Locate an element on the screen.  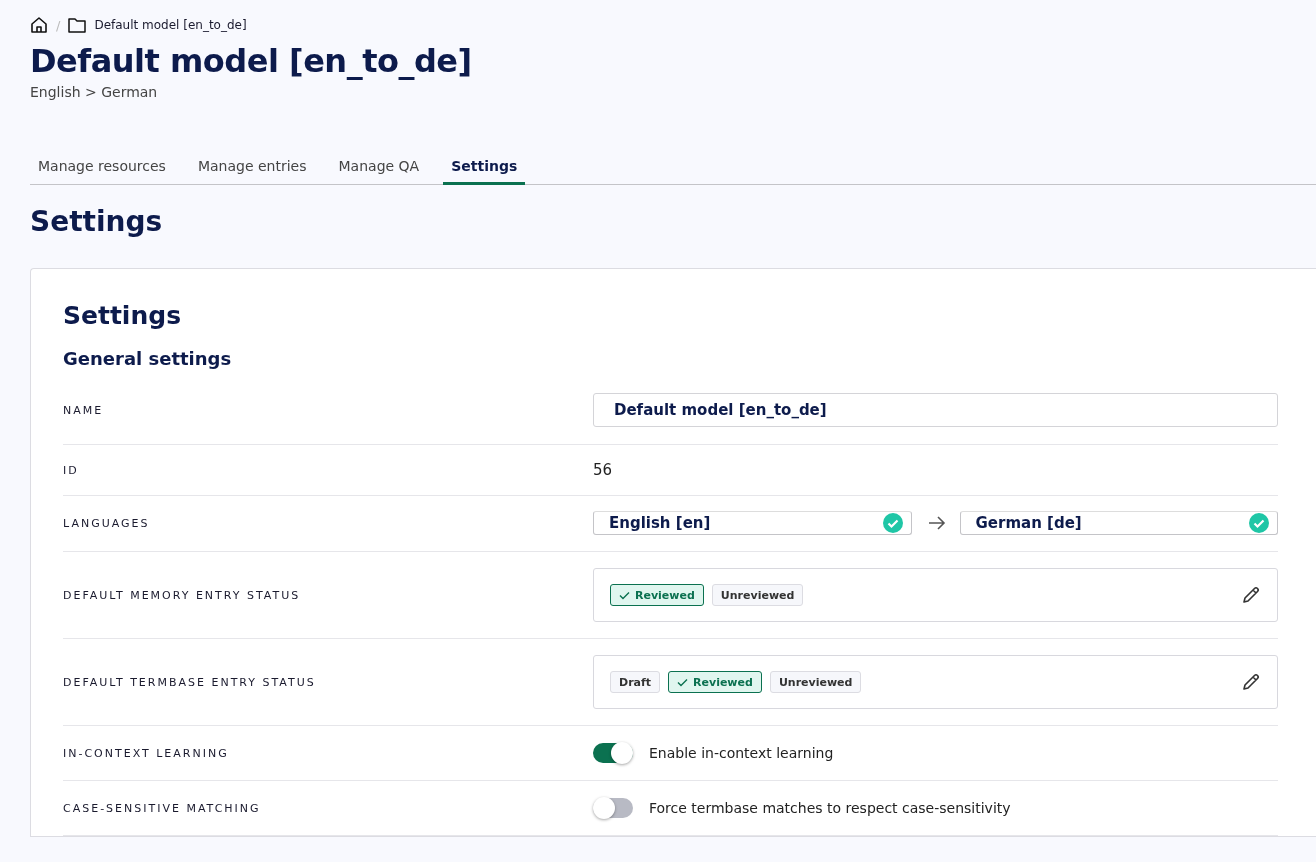
right-arrow-icon is located at coordinates (936, 523).